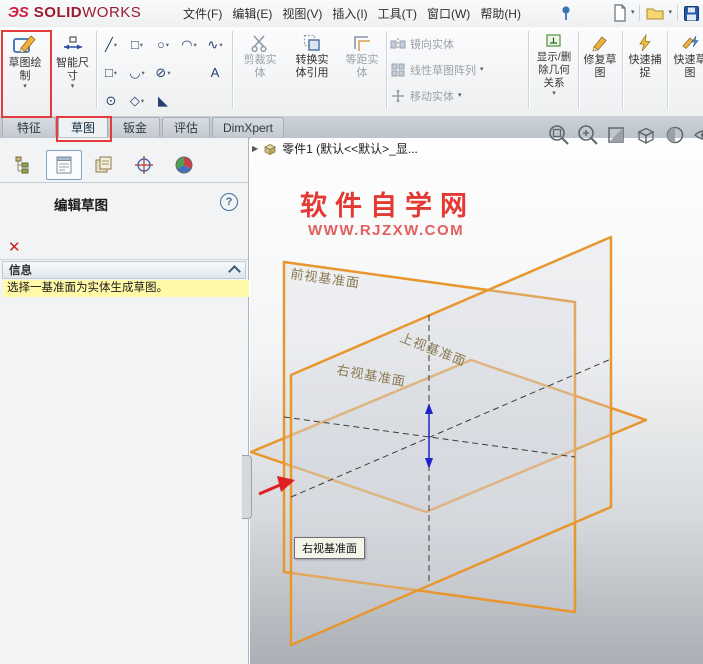  Describe the element at coordinates (229, 202) in the screenshot. I see `help-icon: ?` at that location.